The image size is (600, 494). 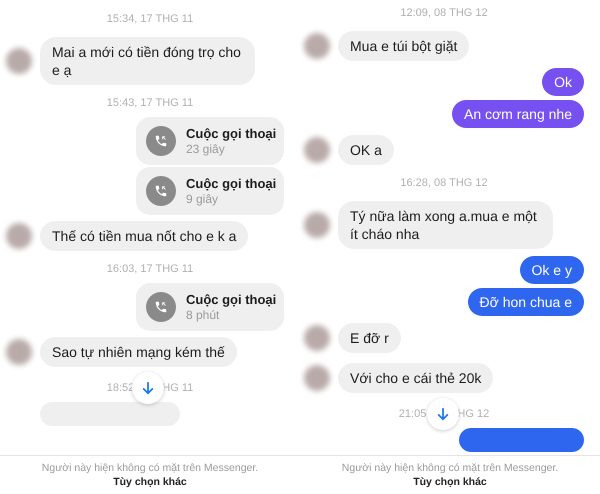 I want to click on message-bubble: Đỡ hon chua e, so click(x=526, y=302).